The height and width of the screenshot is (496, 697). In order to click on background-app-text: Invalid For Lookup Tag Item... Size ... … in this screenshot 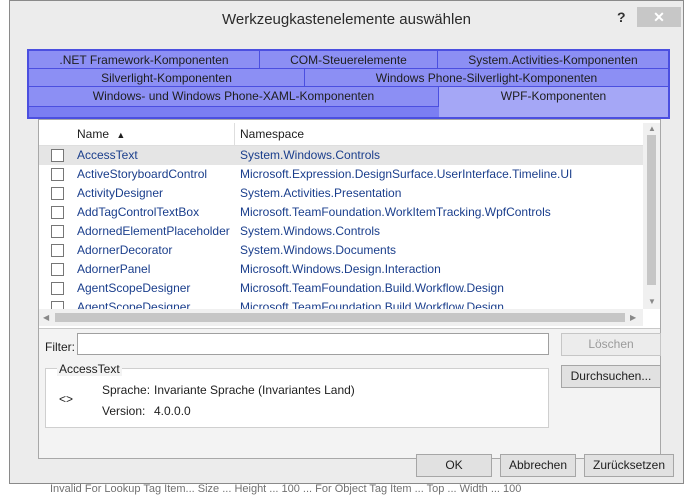, I will do `click(286, 489)`.